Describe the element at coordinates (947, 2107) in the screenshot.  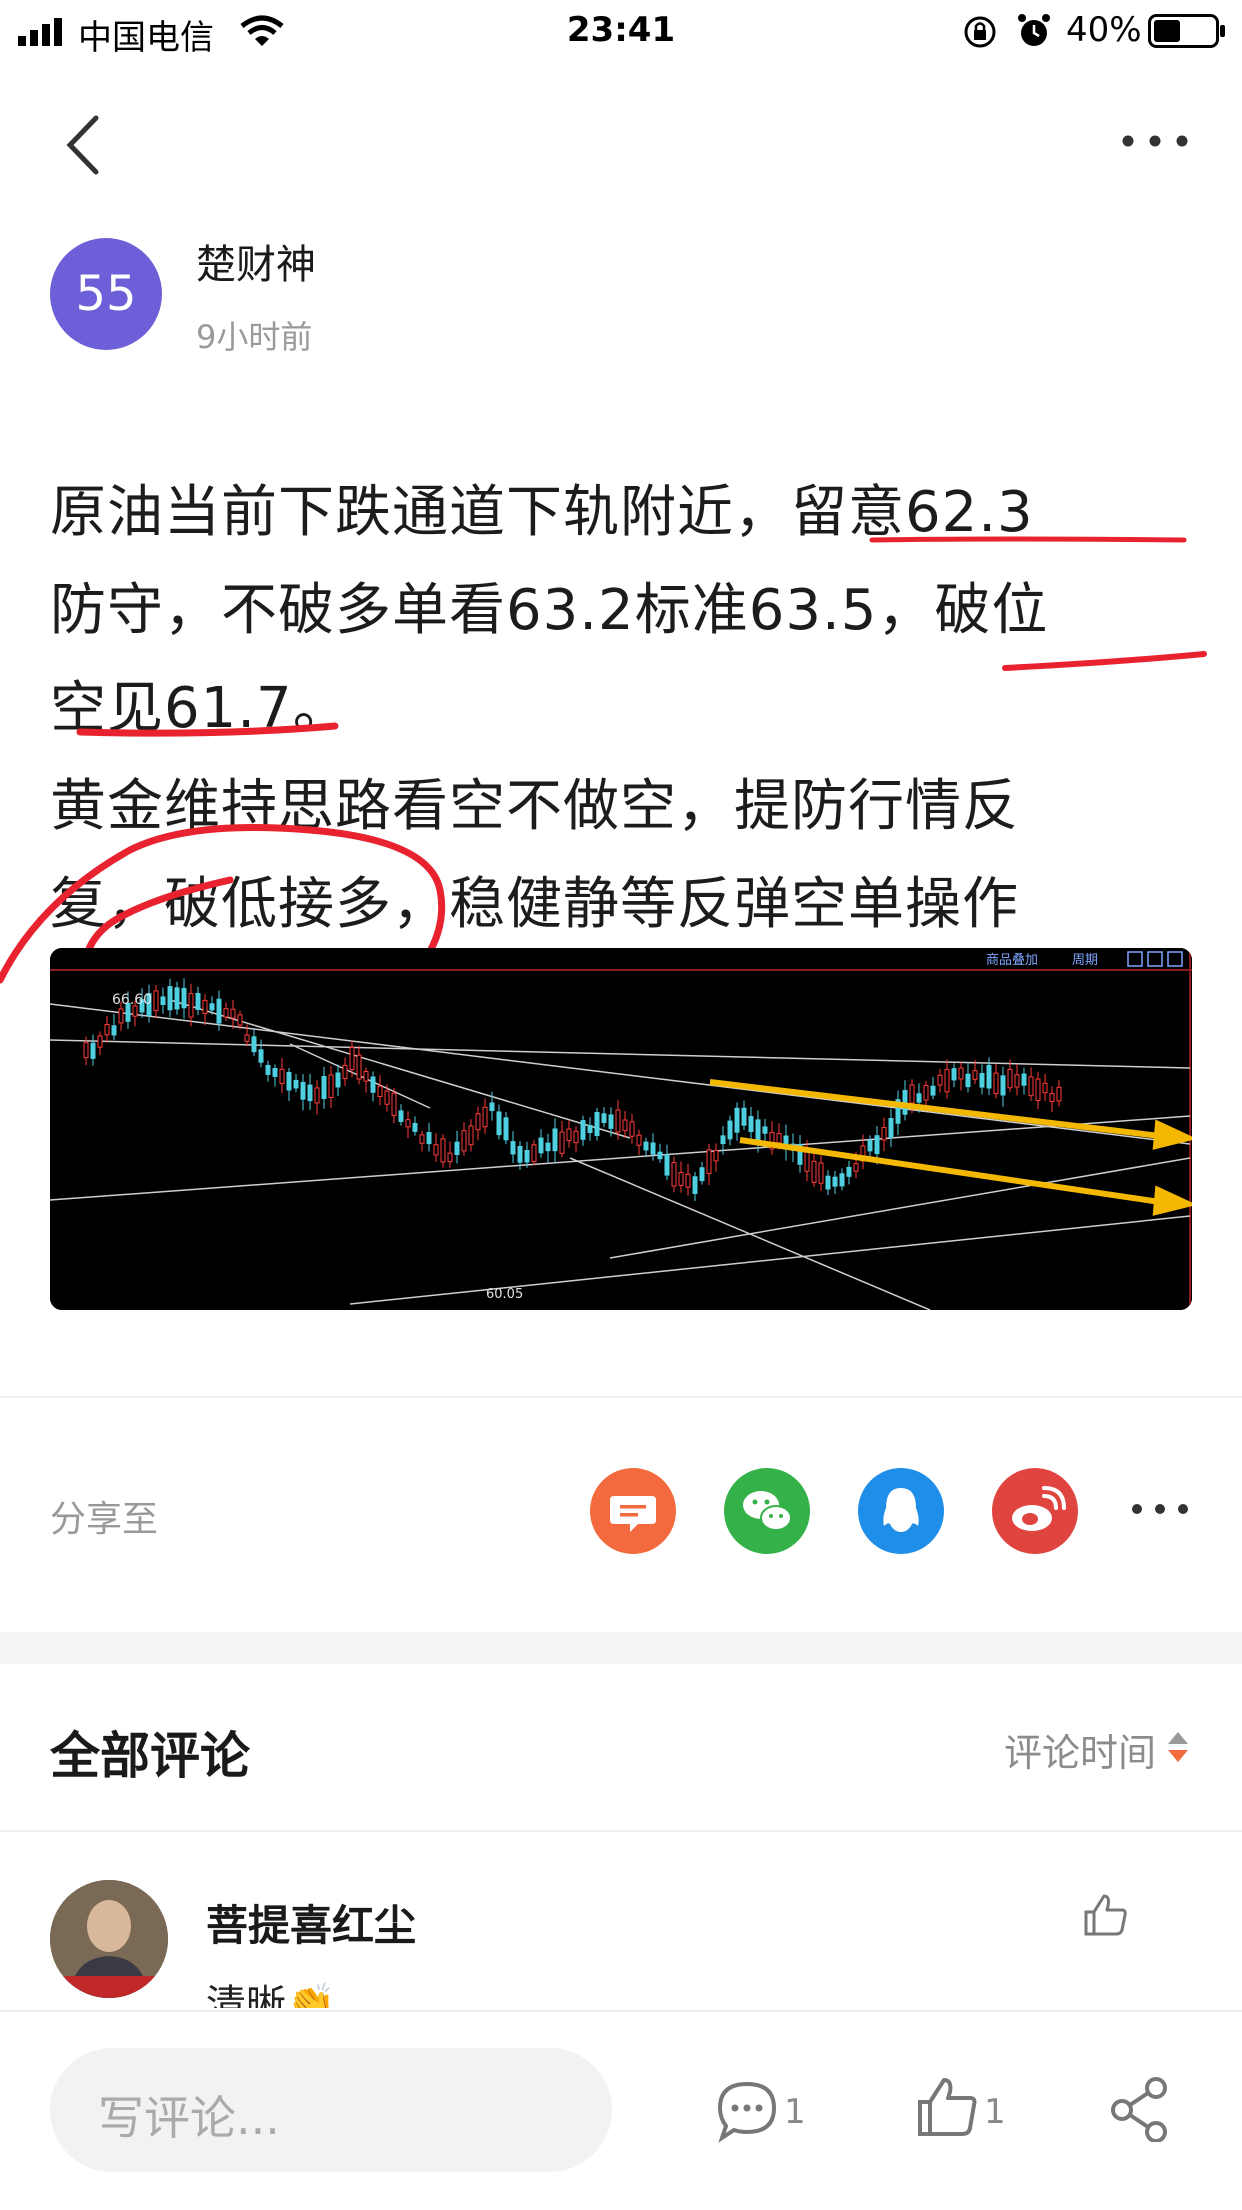
I see `like-thumb-icon` at that location.